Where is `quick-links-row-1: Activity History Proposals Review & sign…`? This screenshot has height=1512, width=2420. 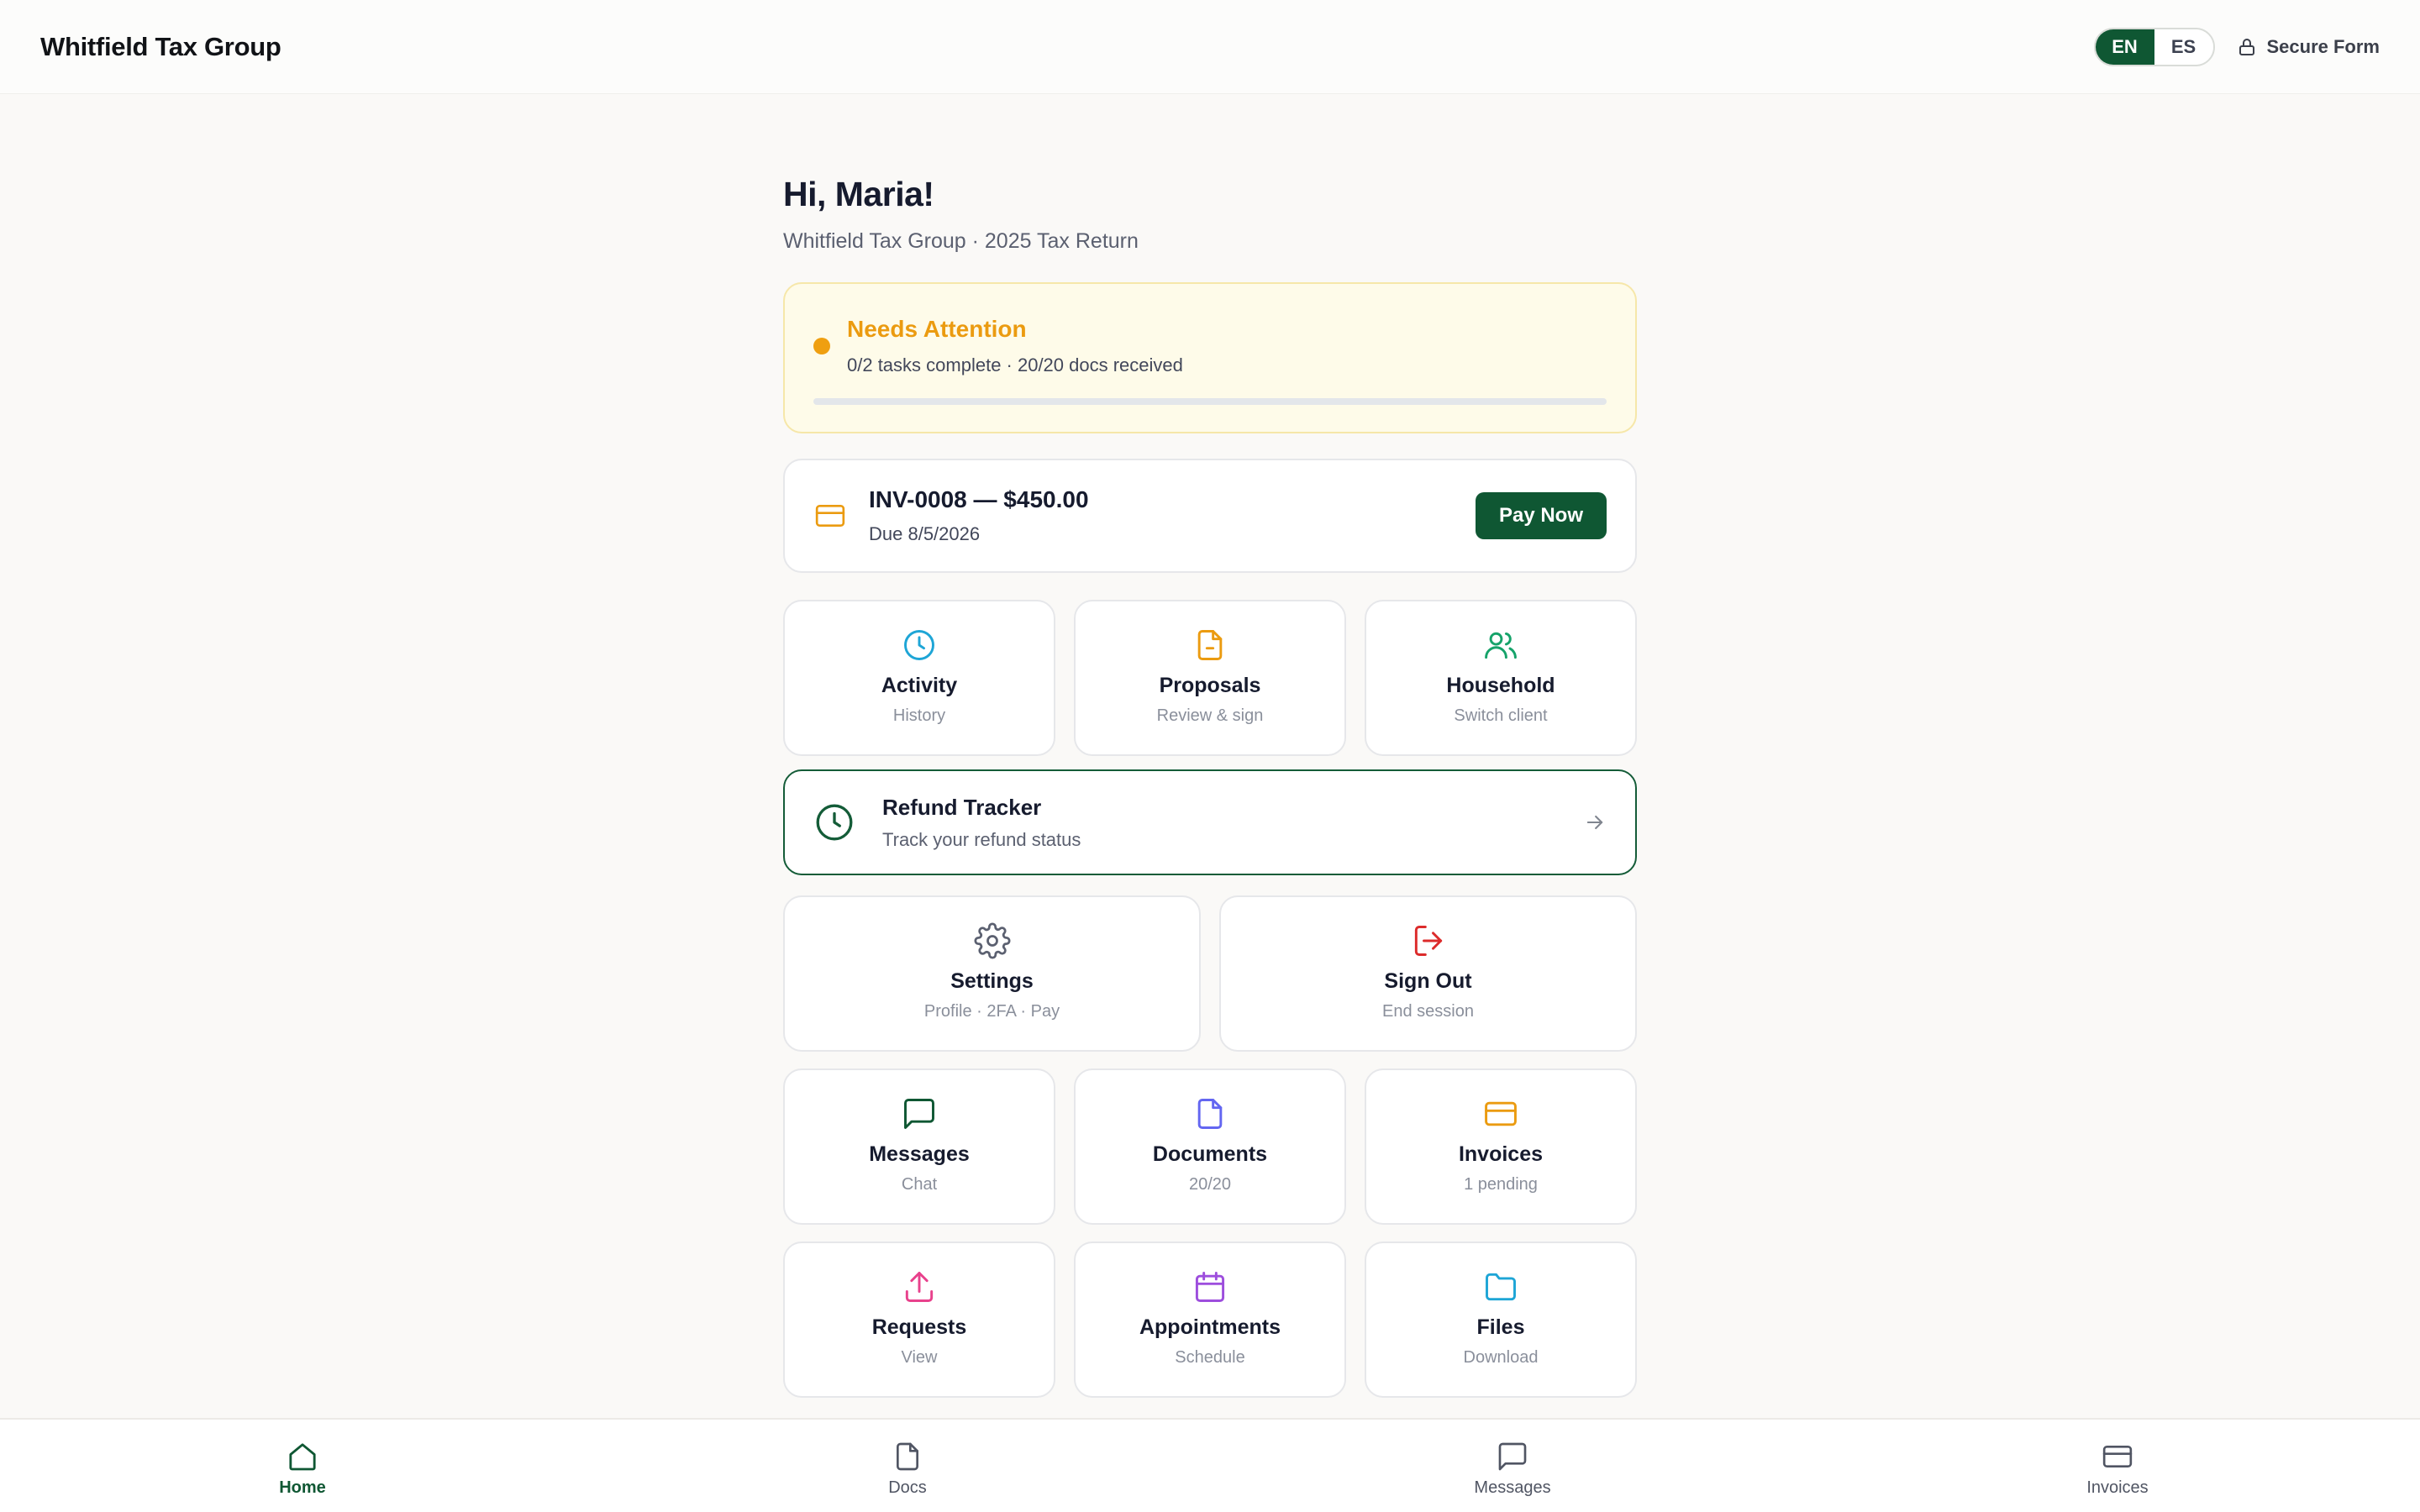
quick-links-row-1: Activity History Proposals Review & sign… is located at coordinates (1210, 678).